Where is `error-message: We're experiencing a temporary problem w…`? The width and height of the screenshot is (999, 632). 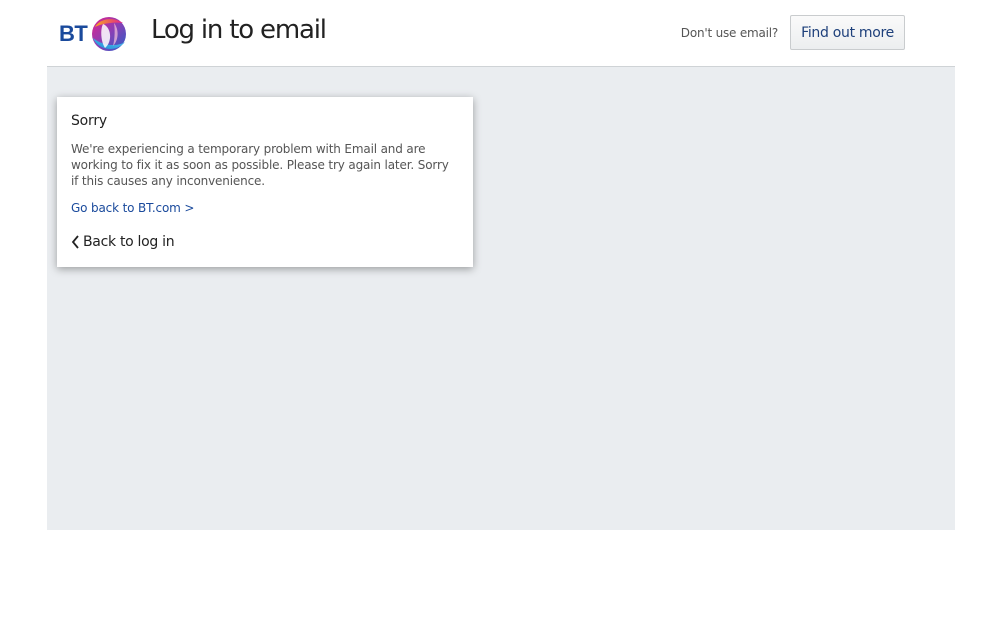
error-message: We're experiencing a temporary problem w… is located at coordinates (260, 165).